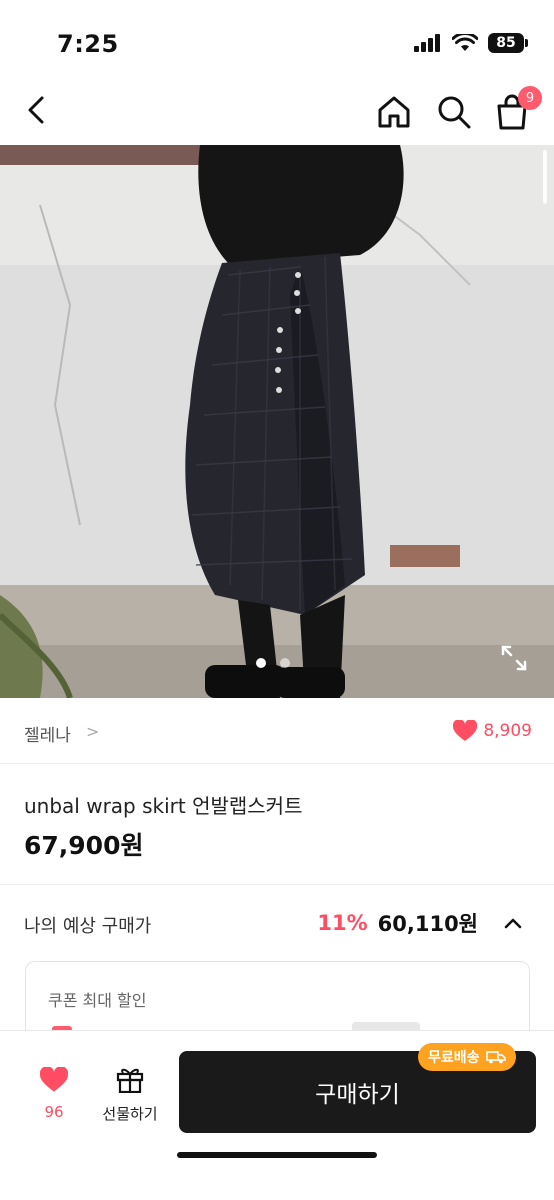 Image resolution: width=554 pixels, height=1200 pixels. Describe the element at coordinates (454, 1058) in the screenshot. I see `free-shipping-label: 무료배송` at that location.